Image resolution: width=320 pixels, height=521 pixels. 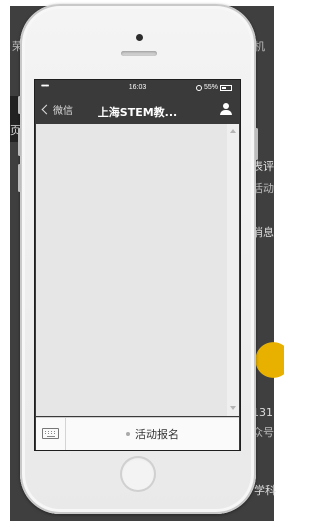 What do you see at coordinates (265, 490) in the screenshot?
I see `background-text: 学科` at bounding box center [265, 490].